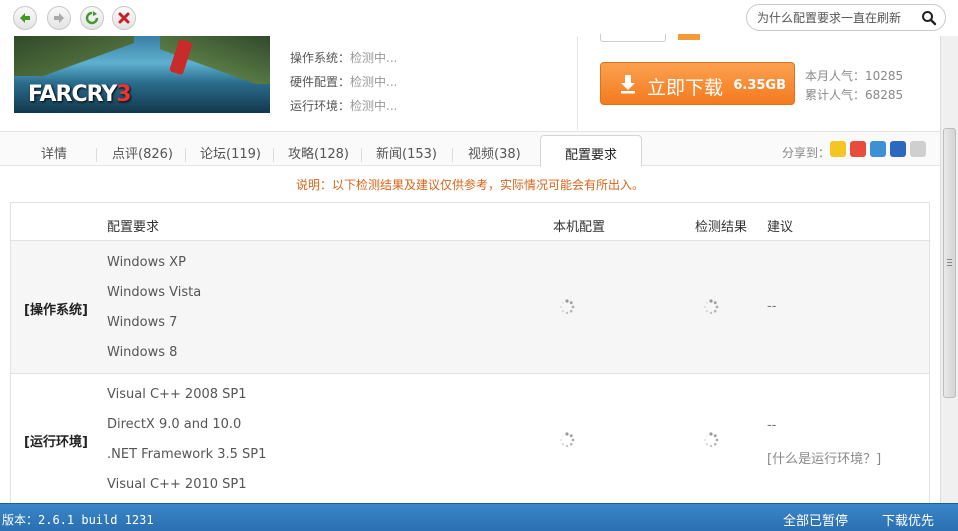  I want to click on tab-reviews: 点评(826), so click(142, 152).